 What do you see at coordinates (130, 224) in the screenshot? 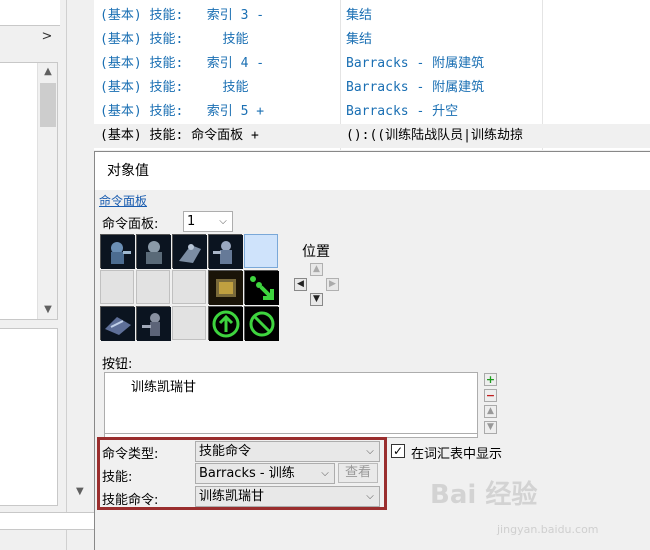
I see `panel-label: 命令面板:` at bounding box center [130, 224].